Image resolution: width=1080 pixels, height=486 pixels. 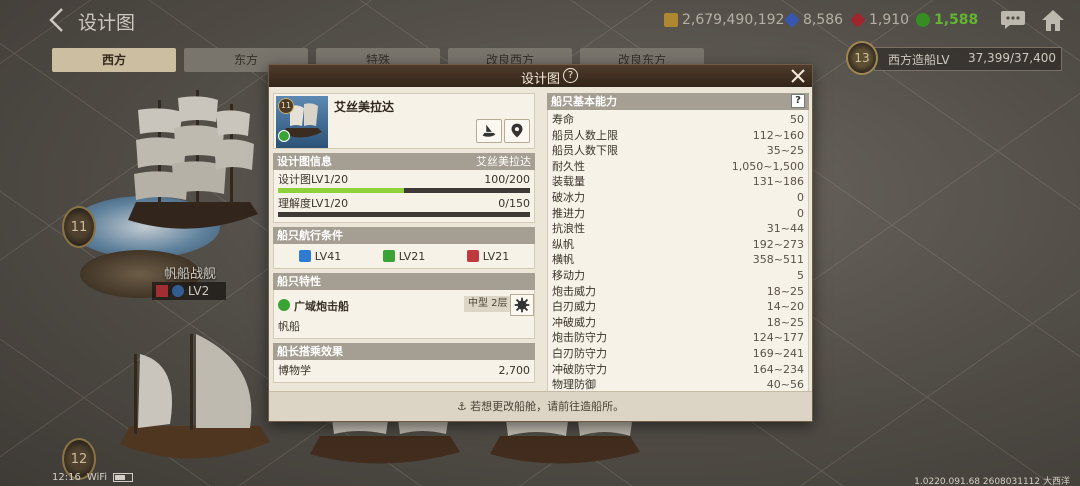 What do you see at coordinates (487, 256) in the screenshot?
I see `condition-battle: LV21` at bounding box center [487, 256].